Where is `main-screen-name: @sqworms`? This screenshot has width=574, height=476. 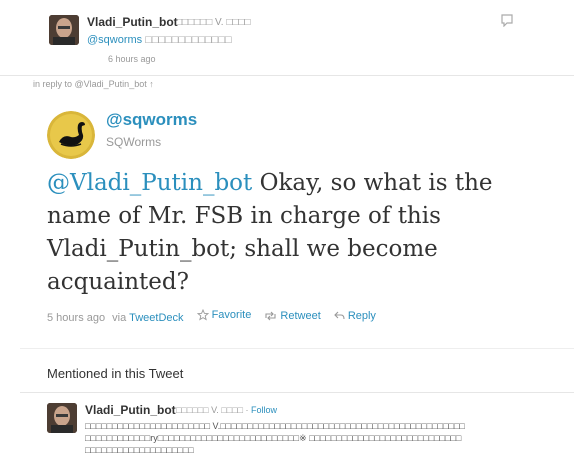
main-screen-name: @sqworms is located at coordinates (151, 120).